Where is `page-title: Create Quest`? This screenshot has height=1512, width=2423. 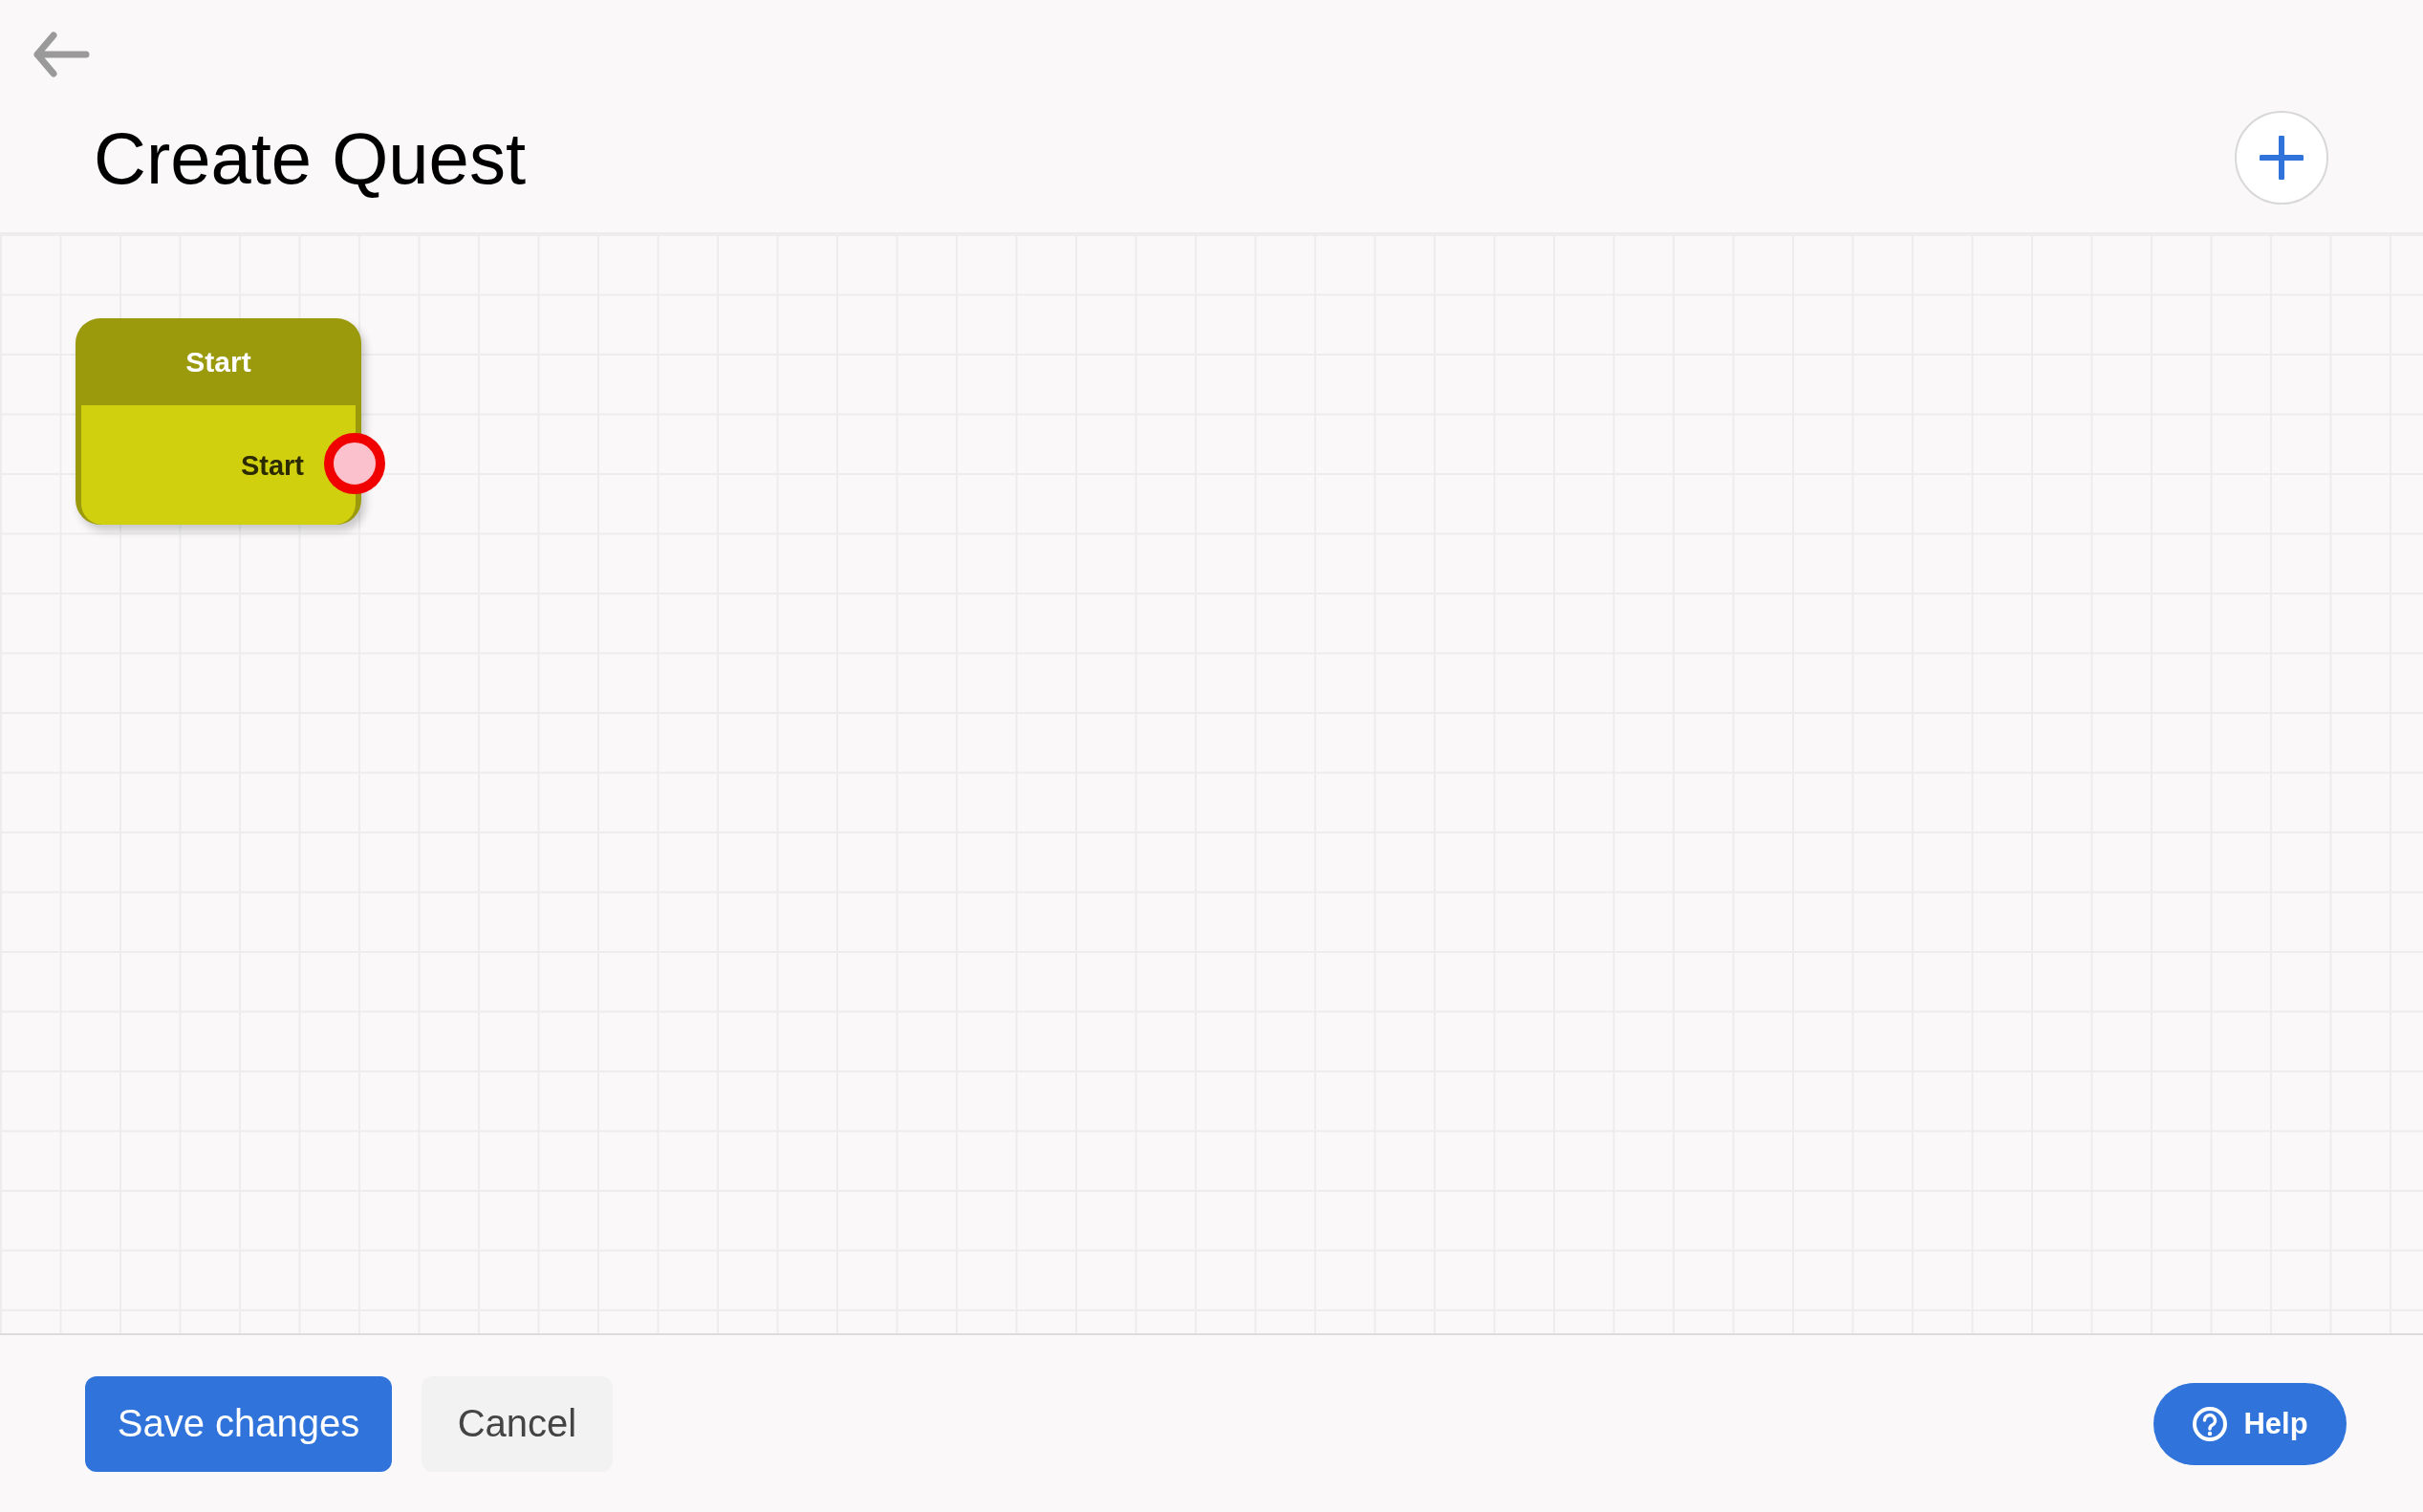 page-title: Create Quest is located at coordinates (310, 158).